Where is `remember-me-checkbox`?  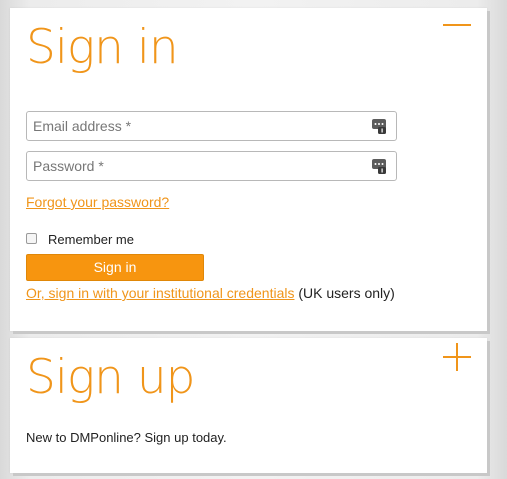
remember-me-checkbox is located at coordinates (31, 238).